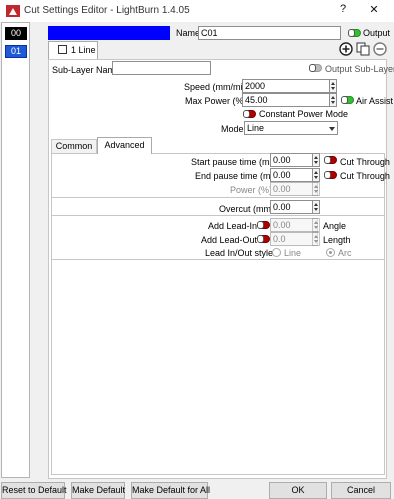  What do you see at coordinates (291, 128) in the screenshot?
I see `mode-select: Line` at bounding box center [291, 128].